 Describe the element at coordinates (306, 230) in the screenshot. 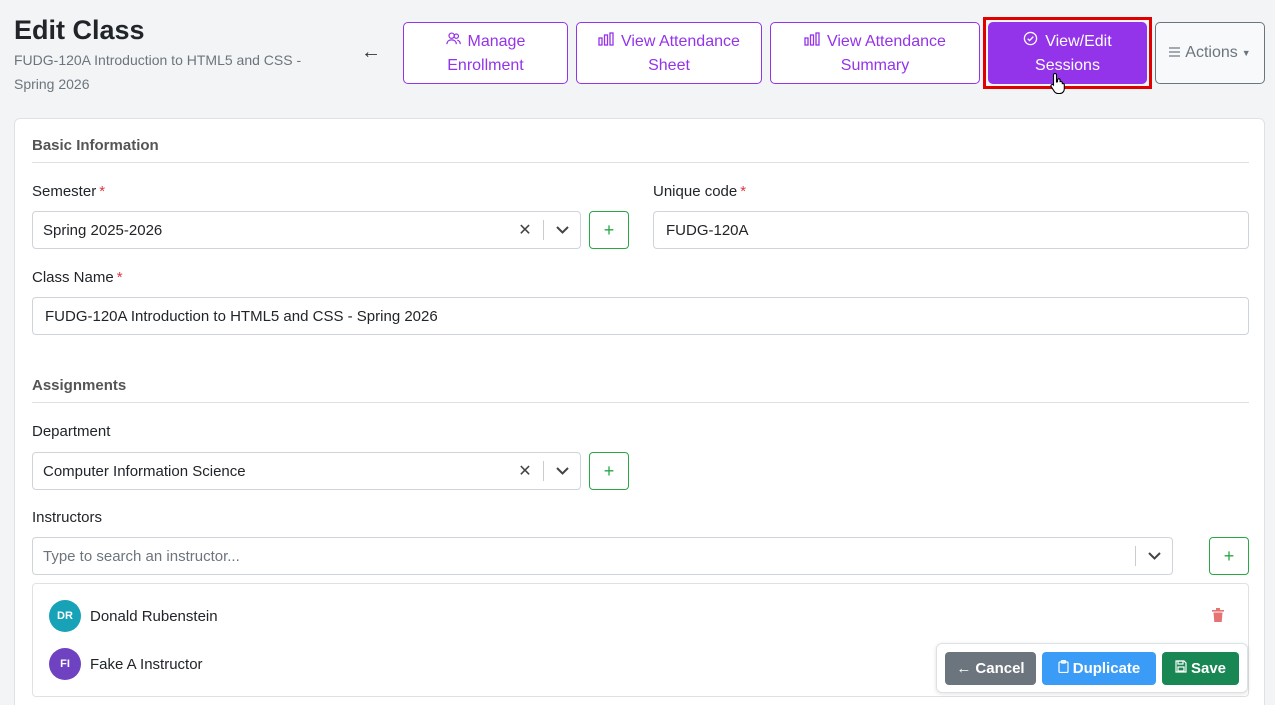

I see `semester-select: Spring 2025-2026 ✕` at that location.